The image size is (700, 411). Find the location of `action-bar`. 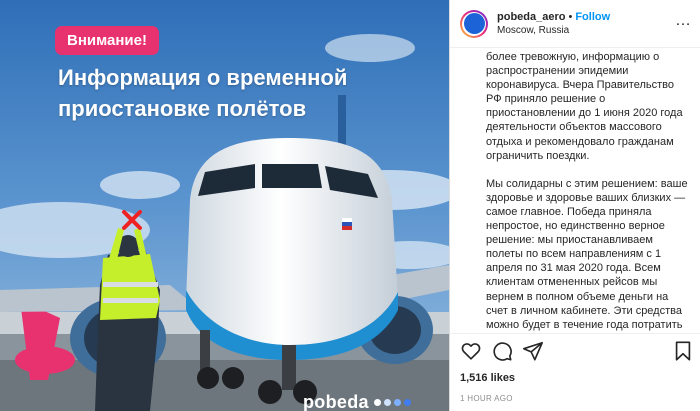

action-bar is located at coordinates (575, 350).